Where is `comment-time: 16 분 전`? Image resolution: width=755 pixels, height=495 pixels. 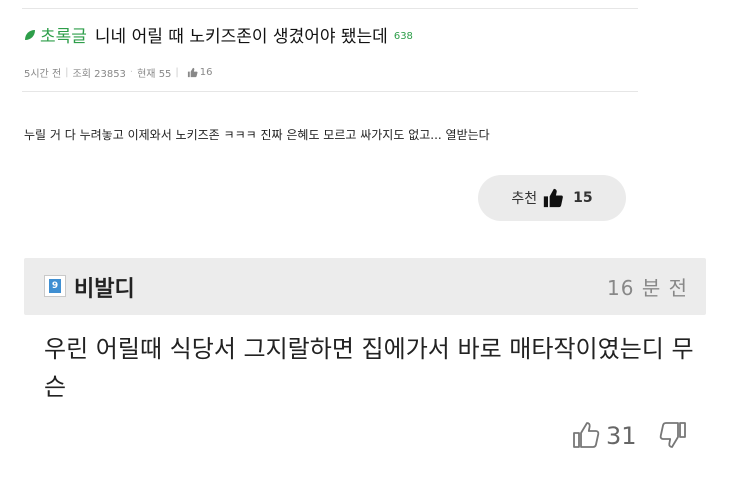
comment-time: 16 분 전 is located at coordinates (647, 288).